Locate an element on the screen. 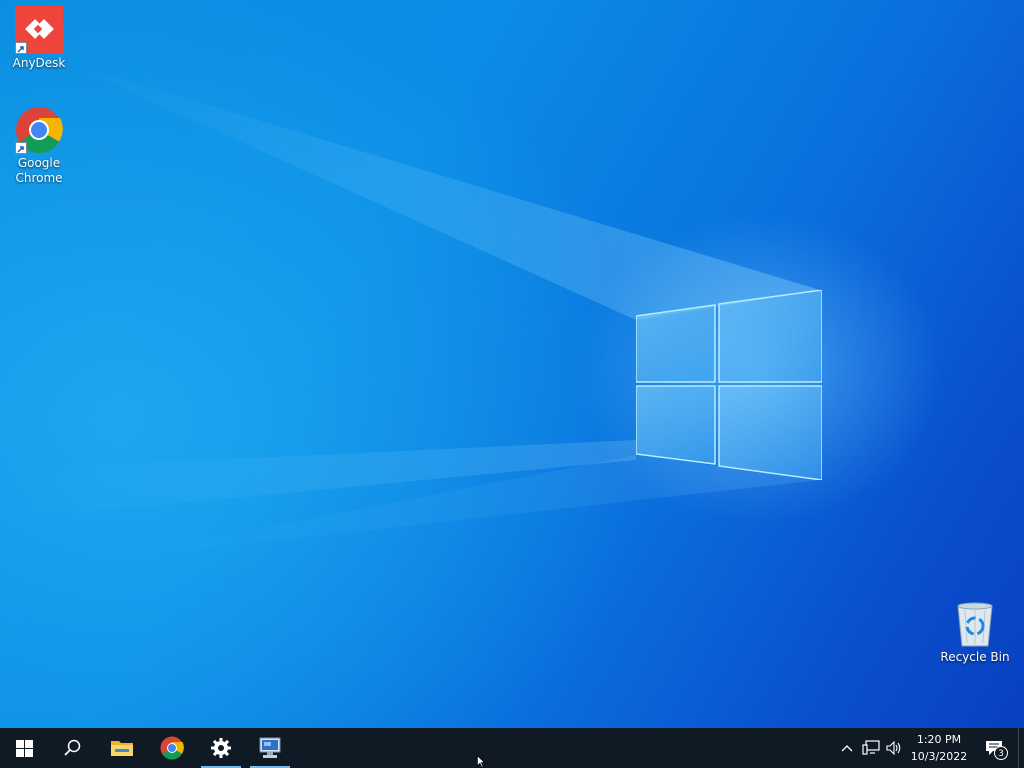 The width and height of the screenshot is (1024, 768). gear-icon is located at coordinates (221, 748).